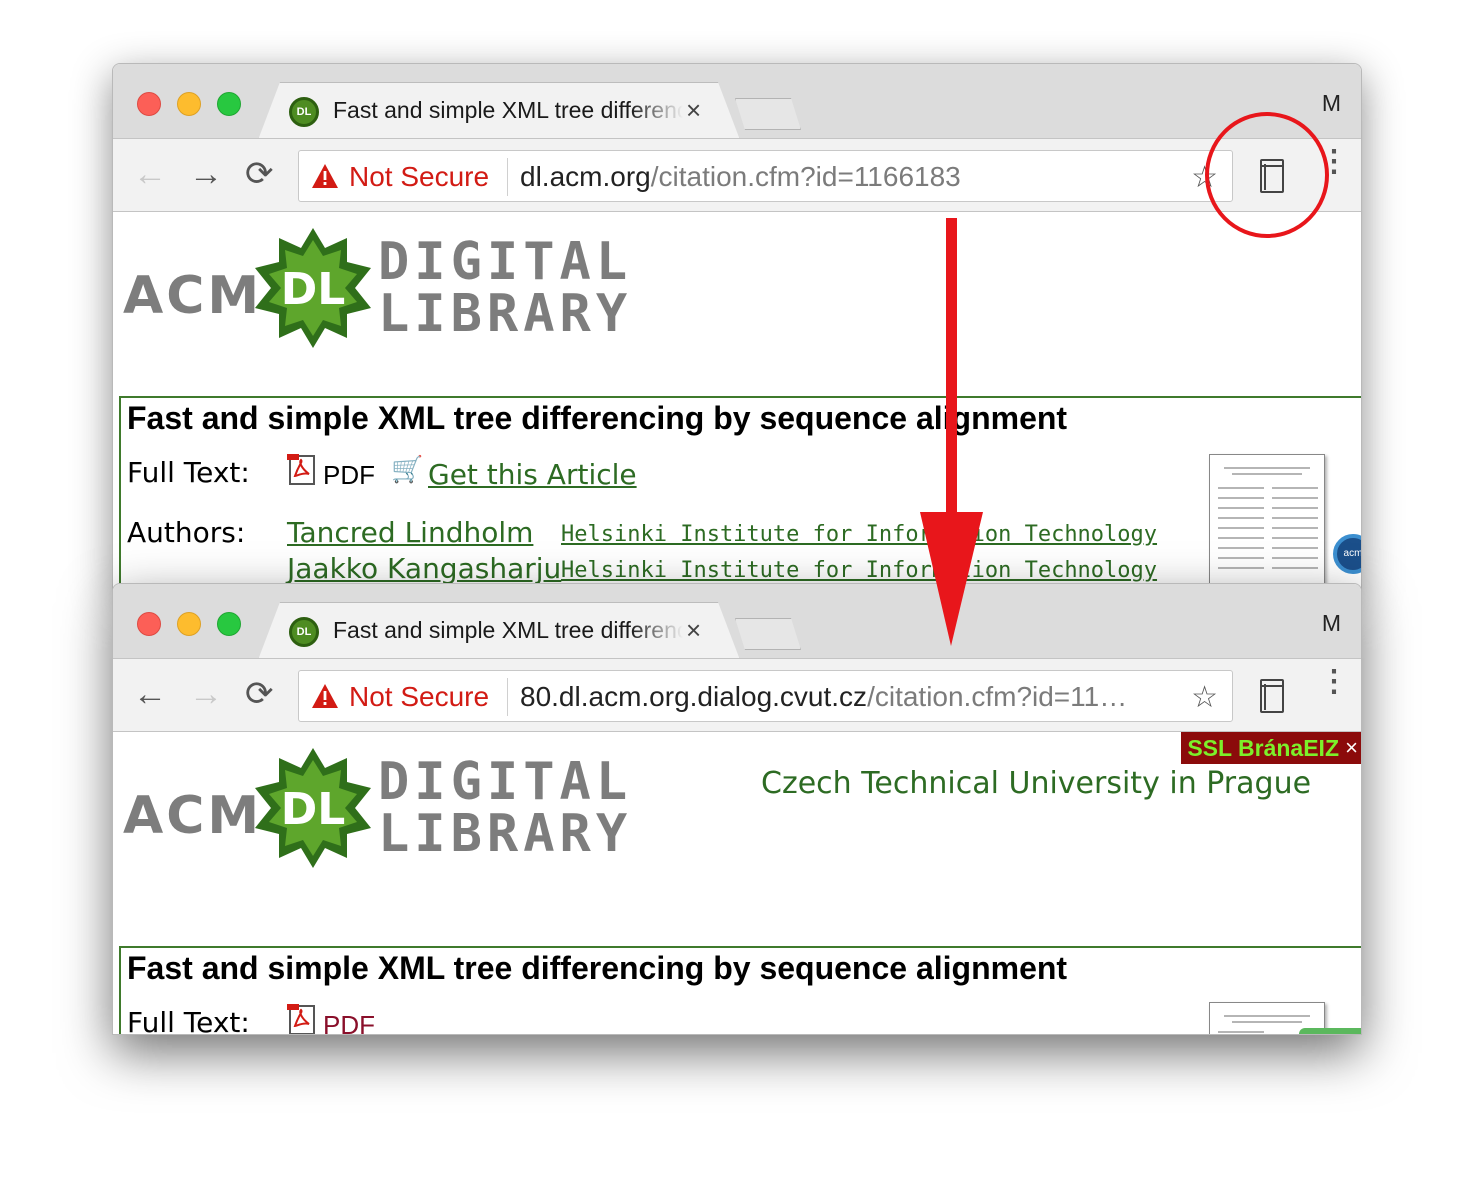  What do you see at coordinates (410, 532) in the screenshot?
I see `author-link: Tancred Lindholm` at bounding box center [410, 532].